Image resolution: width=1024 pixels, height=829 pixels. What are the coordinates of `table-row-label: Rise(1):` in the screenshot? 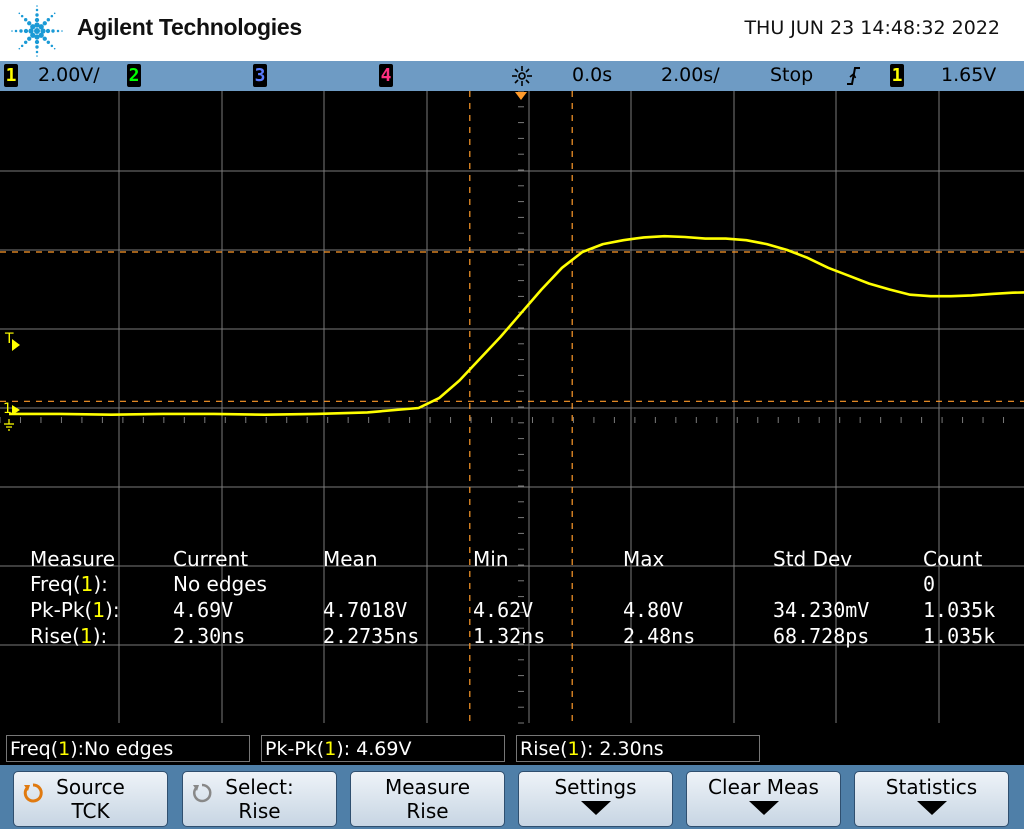 It's located at (69, 636).